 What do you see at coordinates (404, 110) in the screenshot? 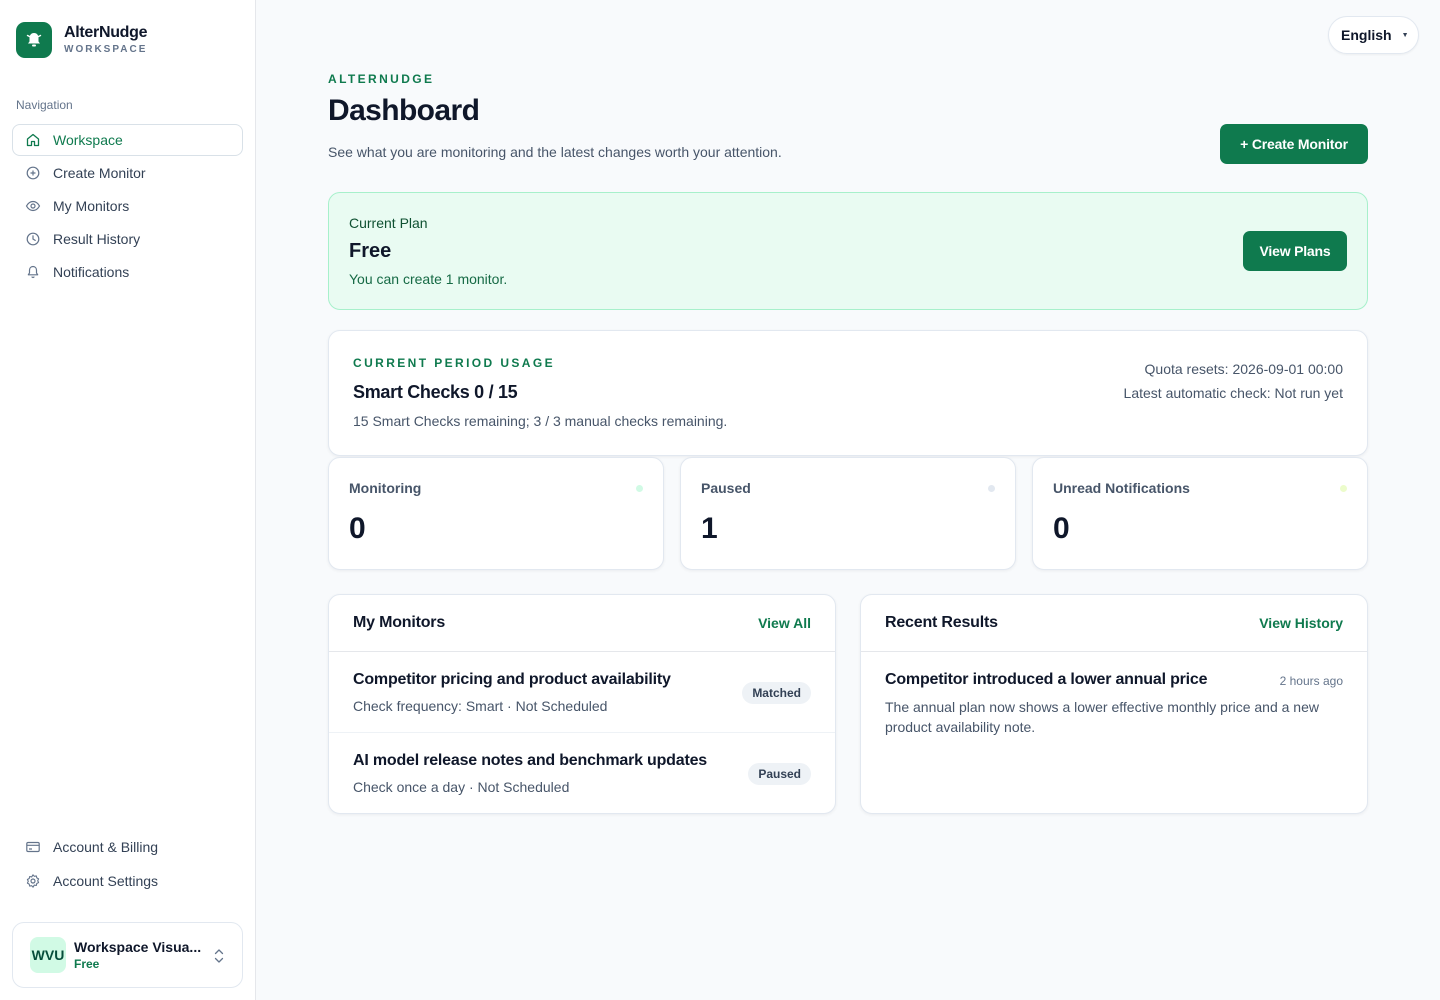
I see `page-title: Dashboard` at bounding box center [404, 110].